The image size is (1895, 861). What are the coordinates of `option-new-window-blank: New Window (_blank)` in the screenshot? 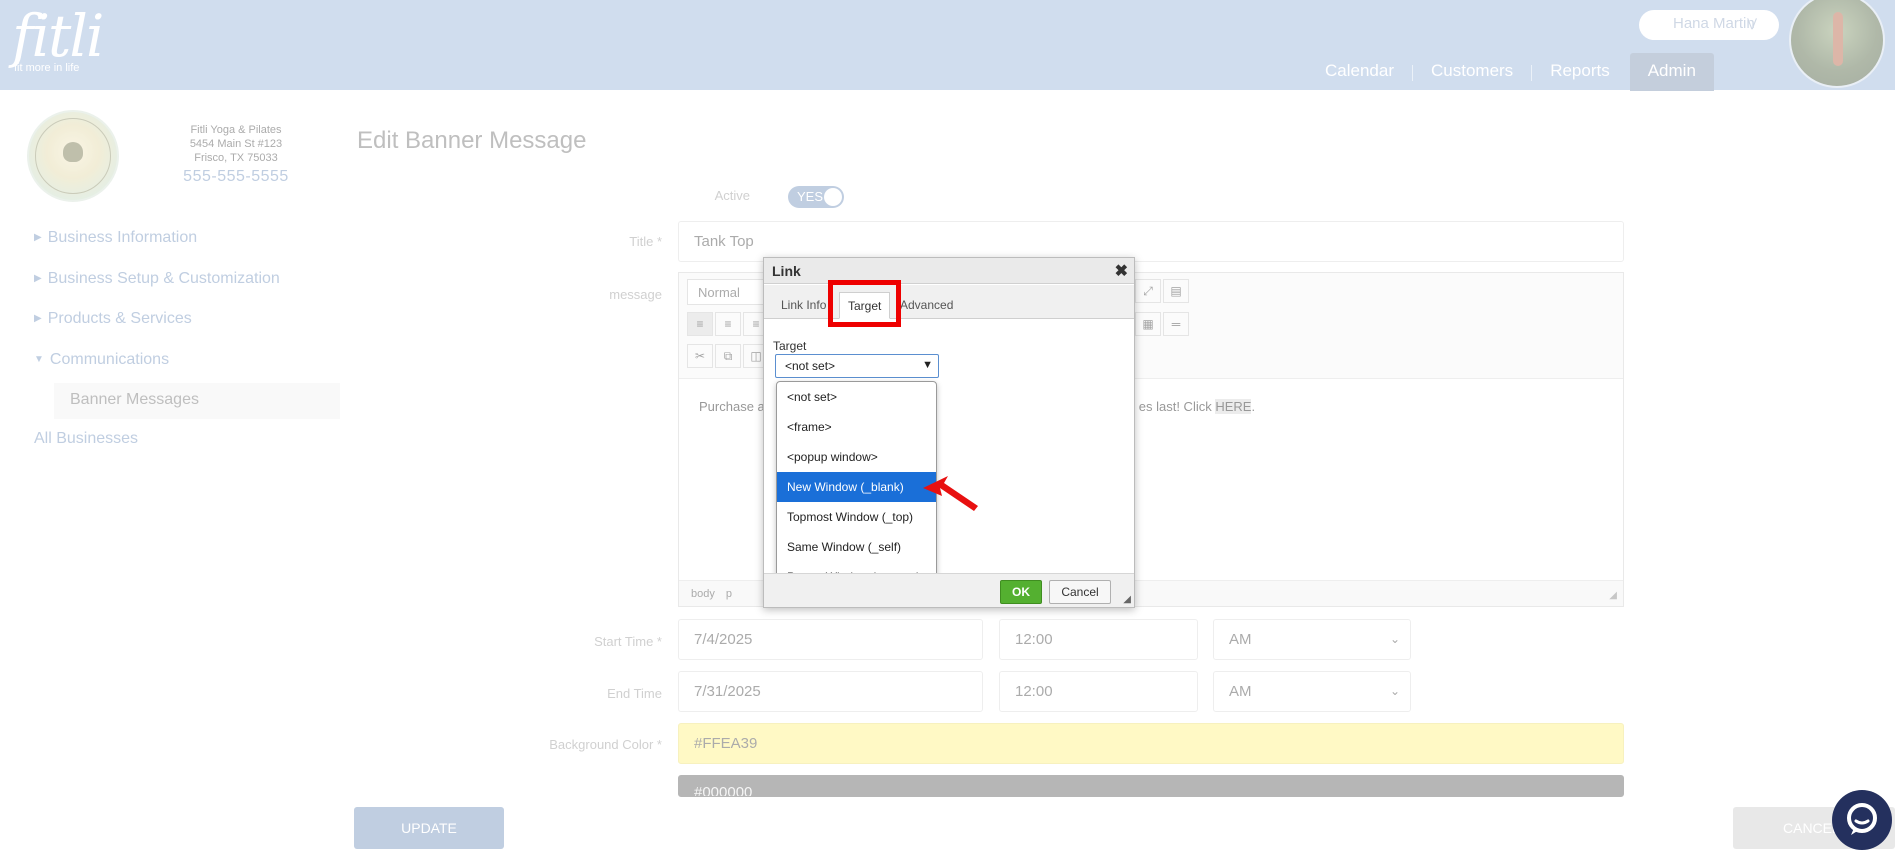 It's located at (856, 487).